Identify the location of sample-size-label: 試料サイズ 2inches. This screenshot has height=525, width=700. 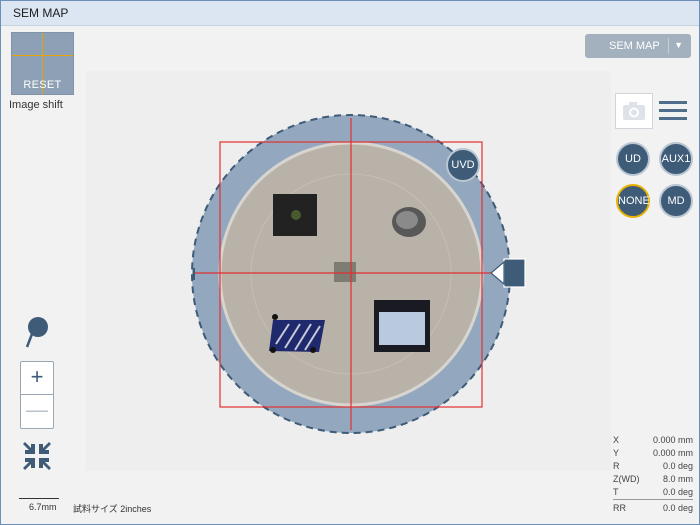
(112, 509).